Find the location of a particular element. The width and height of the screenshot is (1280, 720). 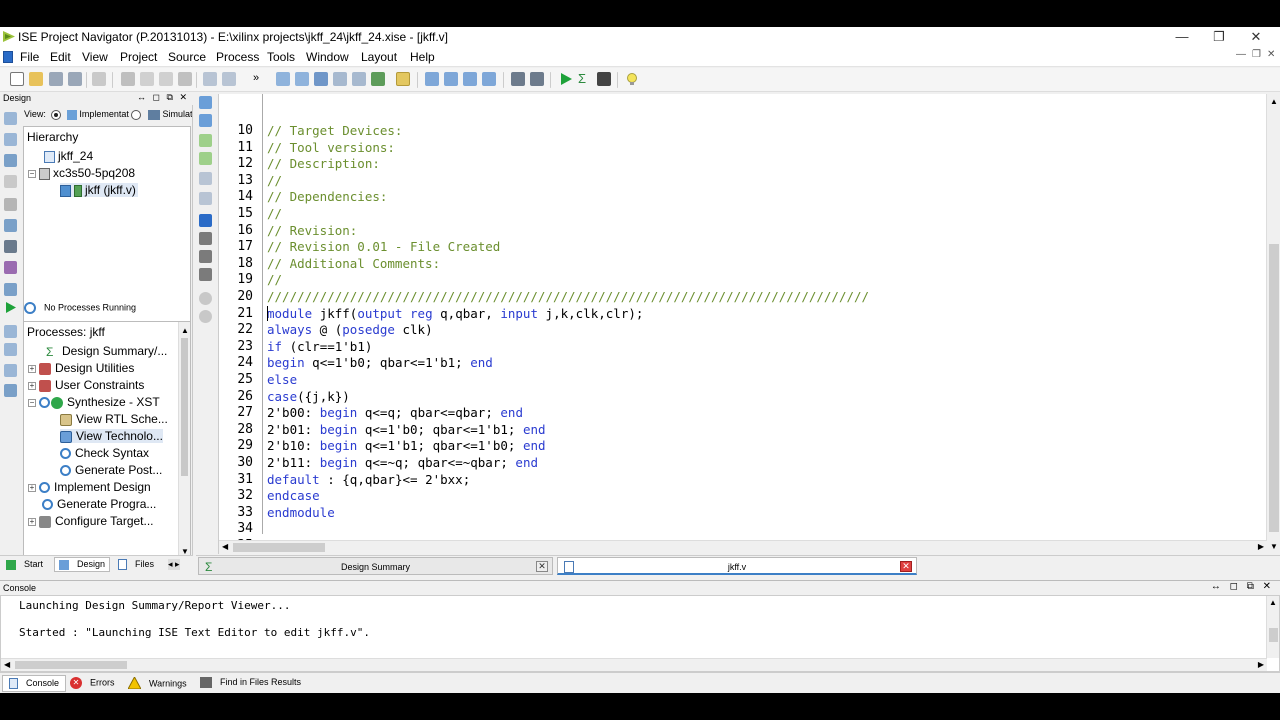

menu-layout: Layout is located at coordinates (379, 57).